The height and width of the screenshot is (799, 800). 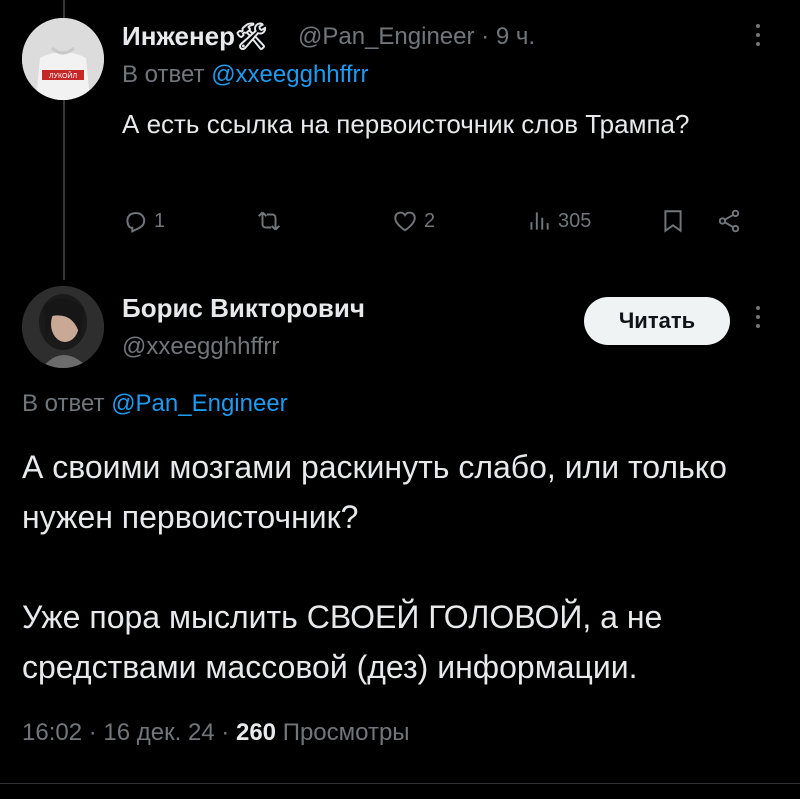 What do you see at coordinates (136, 222) in the screenshot?
I see `reply-icon` at bounding box center [136, 222].